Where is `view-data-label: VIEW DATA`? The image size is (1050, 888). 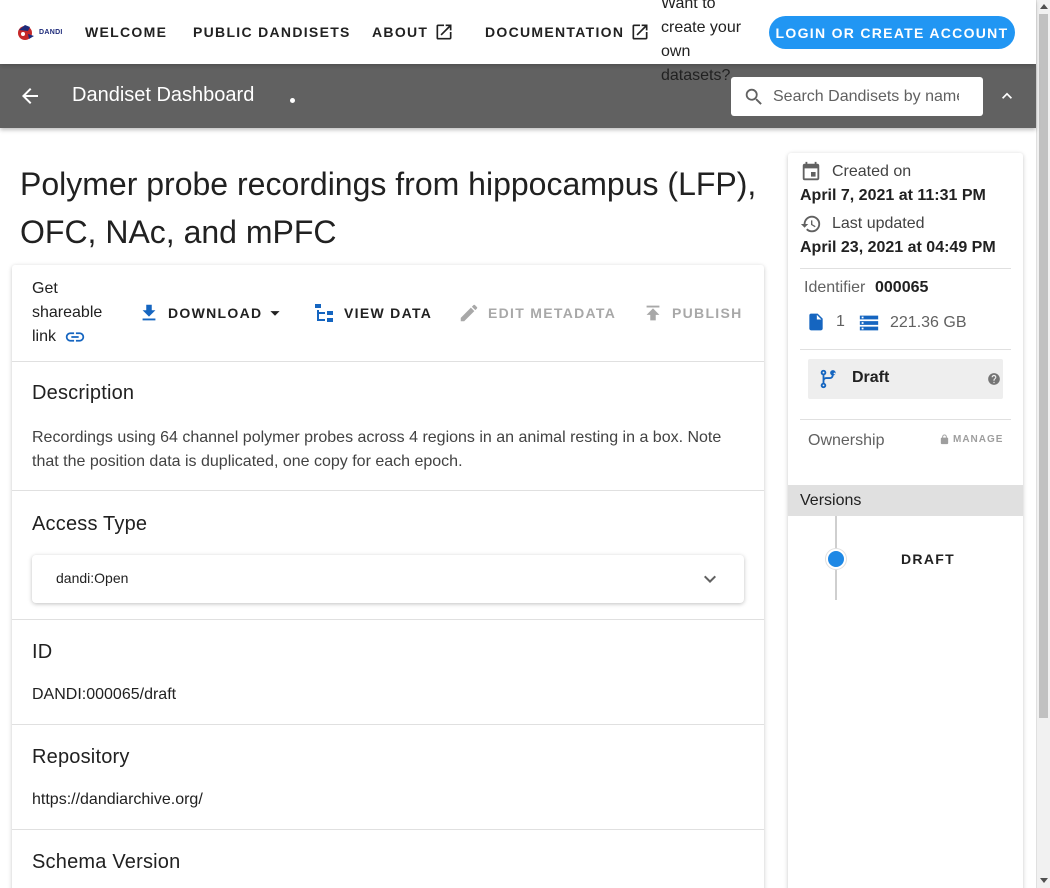 view-data-label: VIEW DATA is located at coordinates (388, 313).